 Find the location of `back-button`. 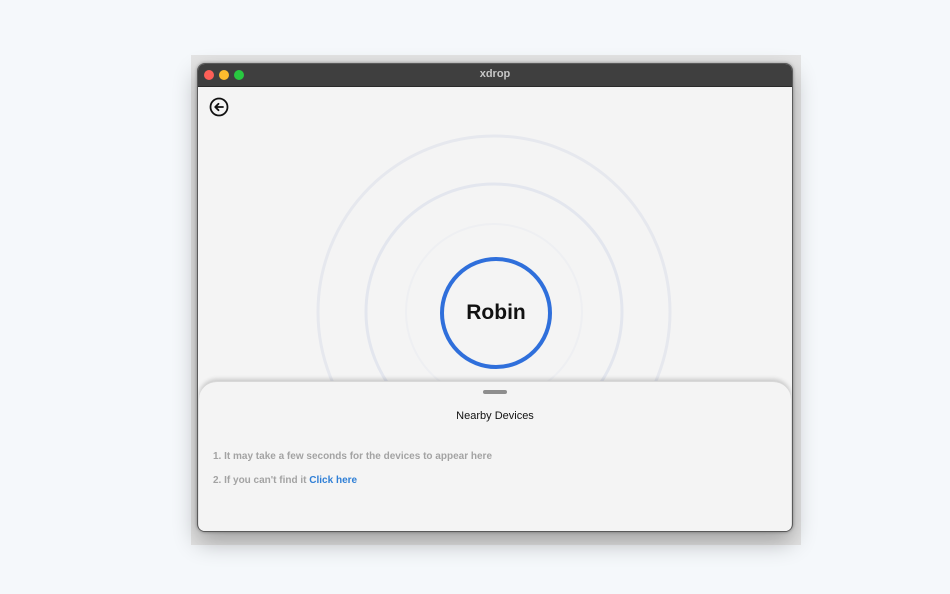

back-button is located at coordinates (219, 107).